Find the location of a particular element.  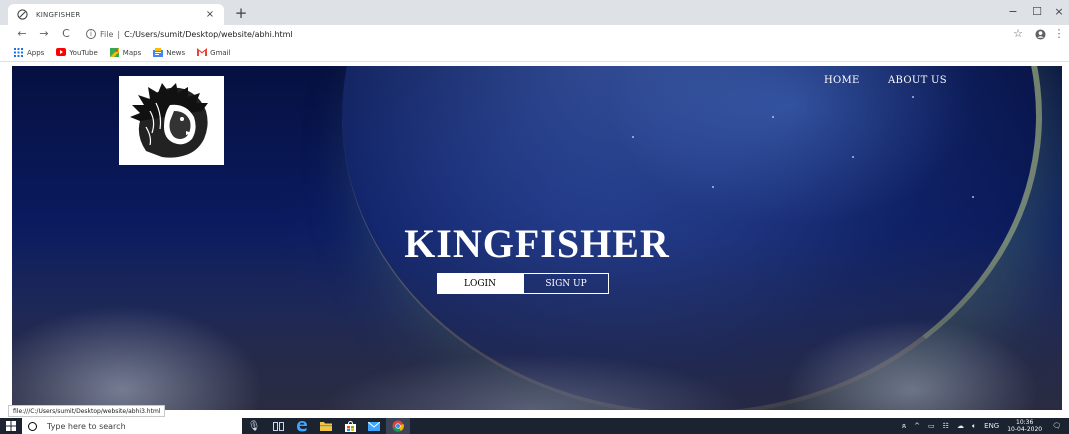

notification-icon: 🗨︎ is located at coordinates (1056, 426).